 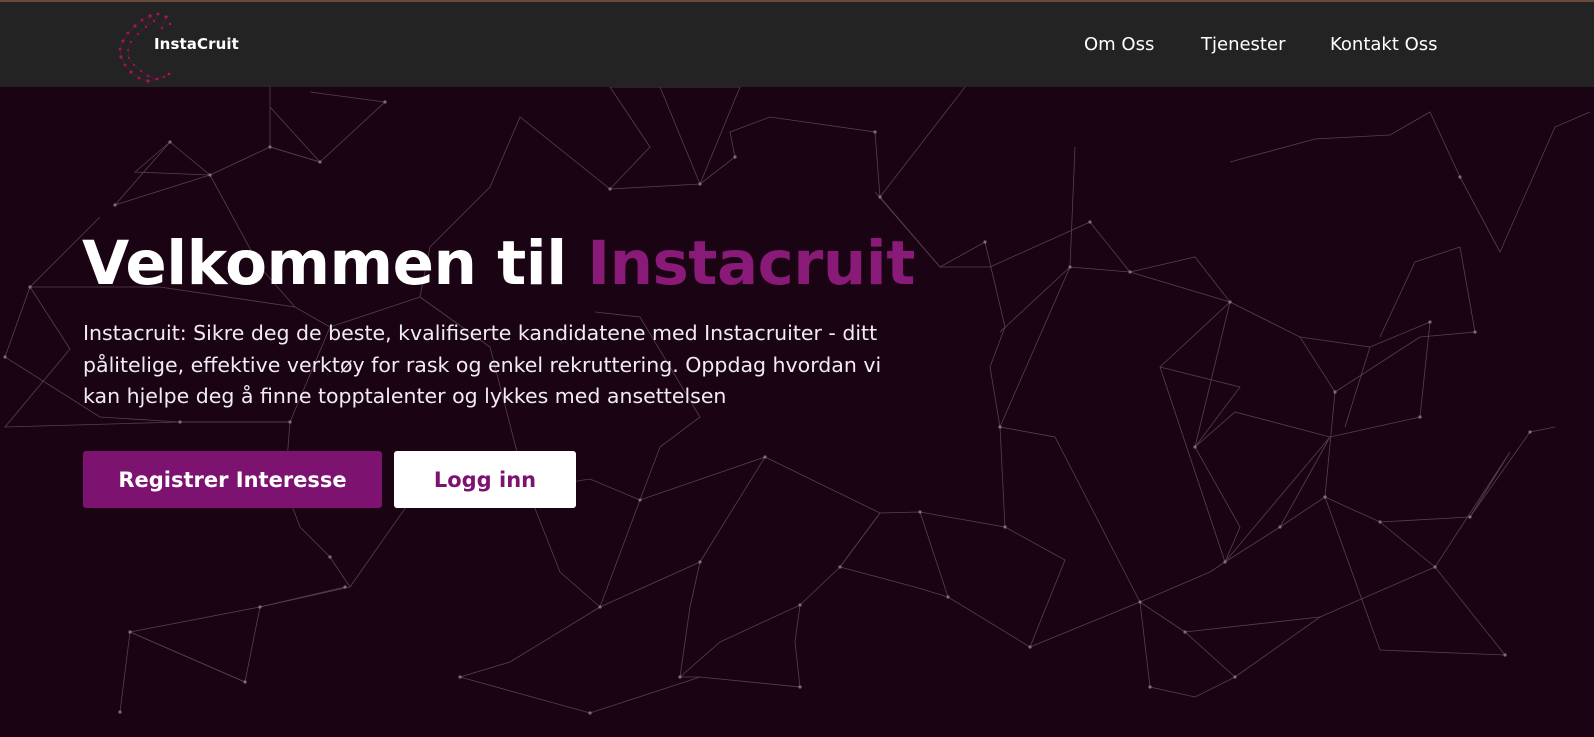 What do you see at coordinates (232, 479) in the screenshot?
I see `register-interest-button: Registrer Interesse` at bounding box center [232, 479].